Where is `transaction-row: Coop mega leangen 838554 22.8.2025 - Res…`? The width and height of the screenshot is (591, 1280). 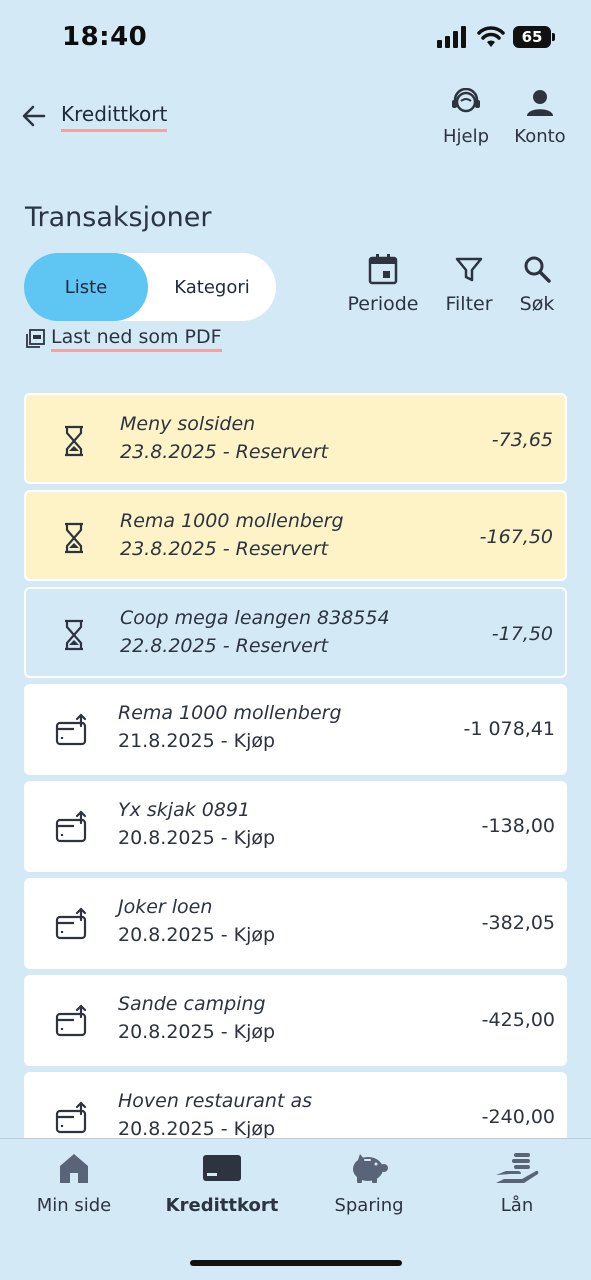 transaction-row: Coop mega leangen 838554 22.8.2025 - Res… is located at coordinates (295, 632).